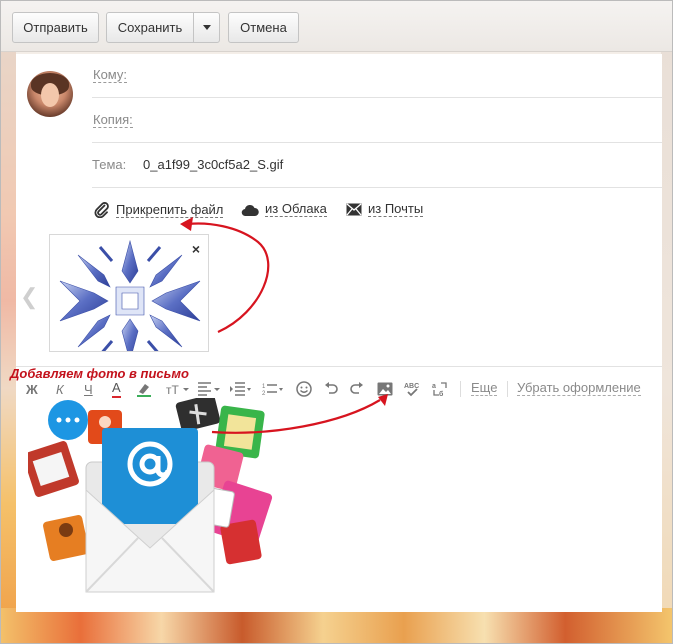  What do you see at coordinates (413, 389) in the screenshot?
I see `spellcheck-icon: ABC` at bounding box center [413, 389].